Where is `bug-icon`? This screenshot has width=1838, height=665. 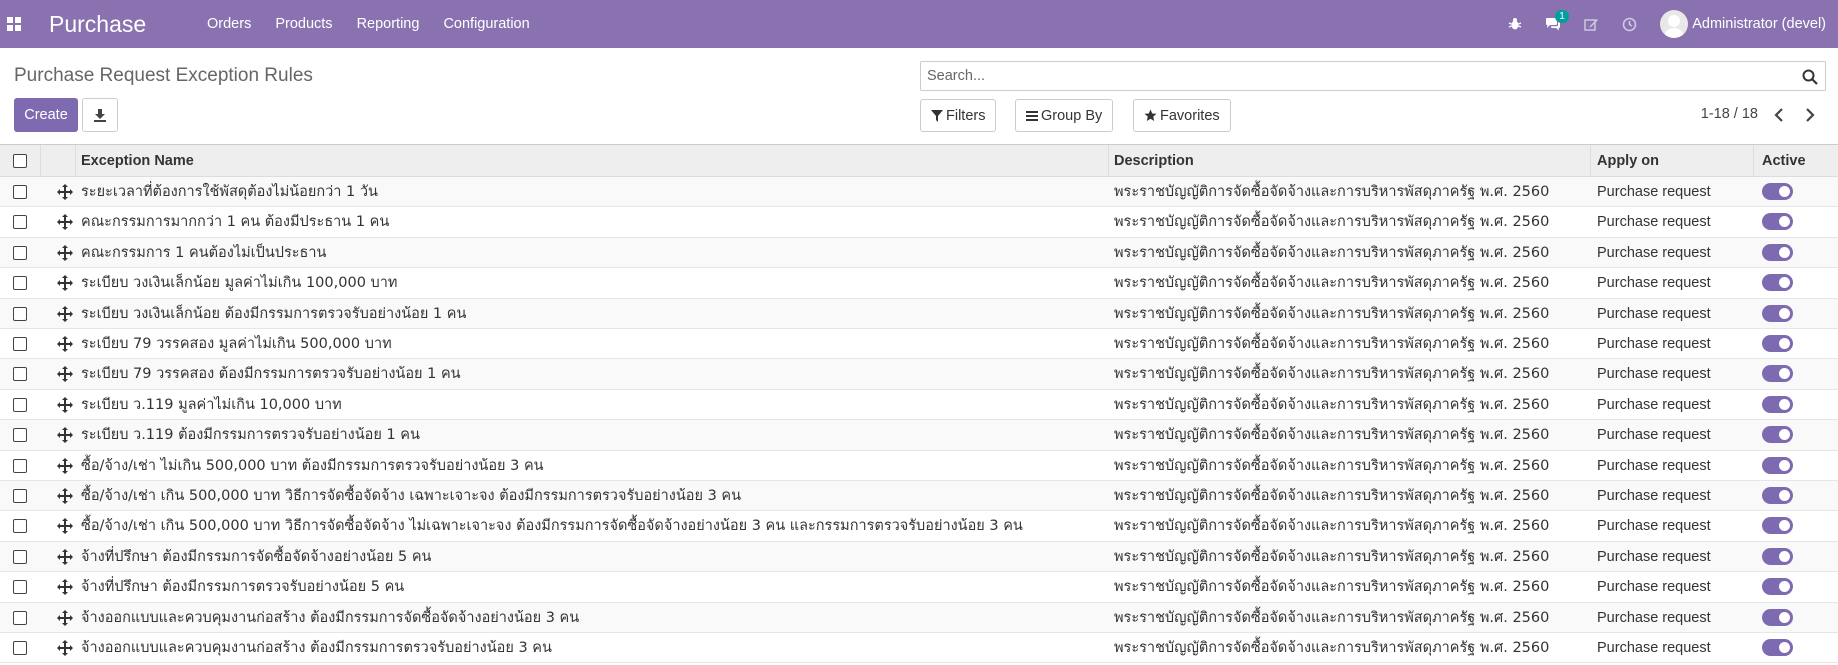 bug-icon is located at coordinates (1515, 24).